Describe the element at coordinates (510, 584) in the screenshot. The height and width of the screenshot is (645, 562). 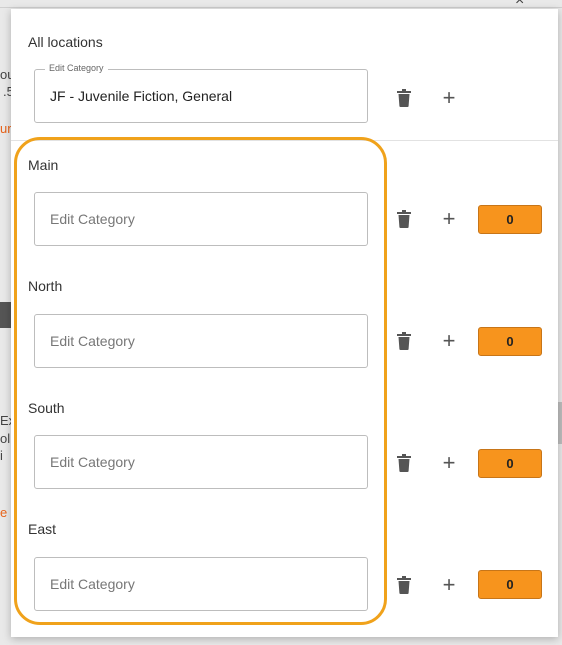
I see `count-badge-east: 0` at that location.